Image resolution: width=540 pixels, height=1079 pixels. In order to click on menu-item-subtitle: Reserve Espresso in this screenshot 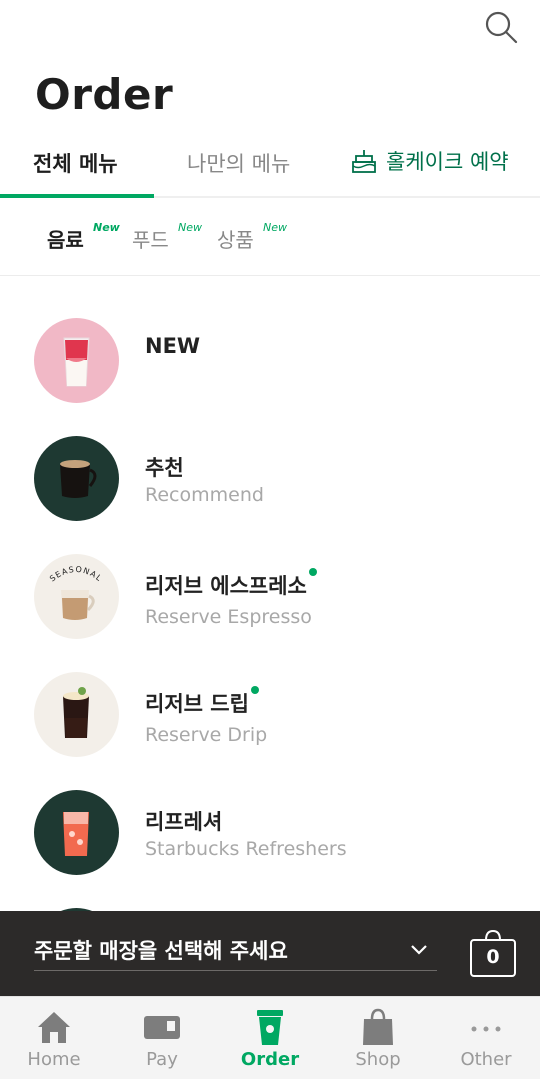, I will do `click(228, 617)`.